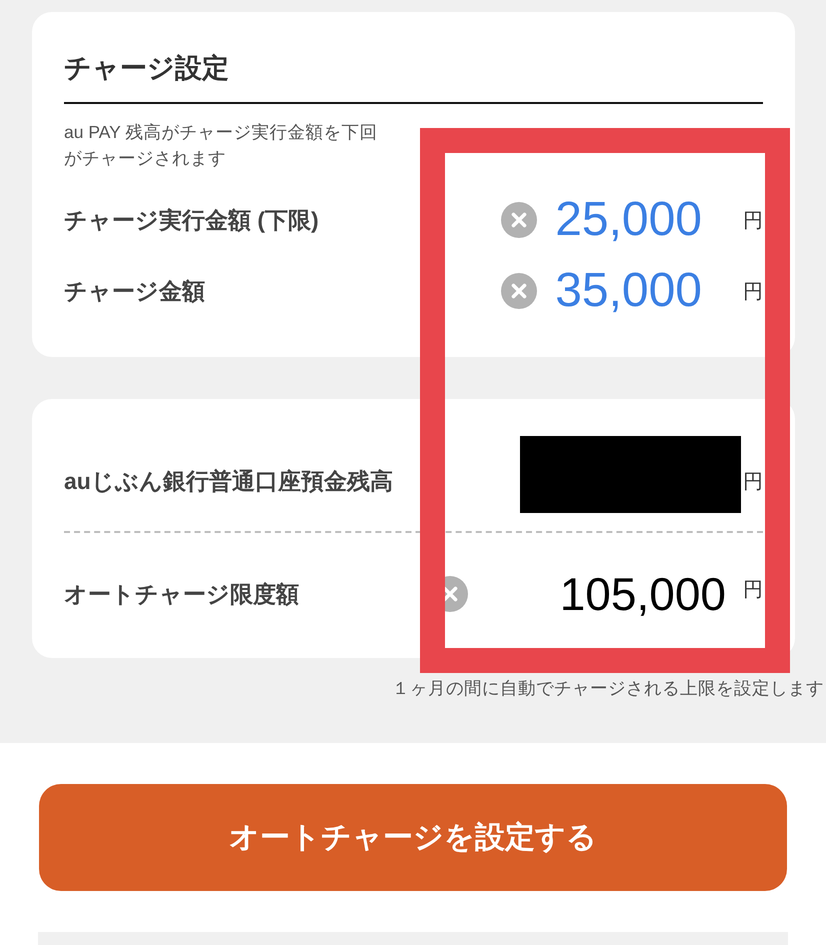  Describe the element at coordinates (182, 594) in the screenshot. I see `field-label: オートチャージ限度額` at that location.